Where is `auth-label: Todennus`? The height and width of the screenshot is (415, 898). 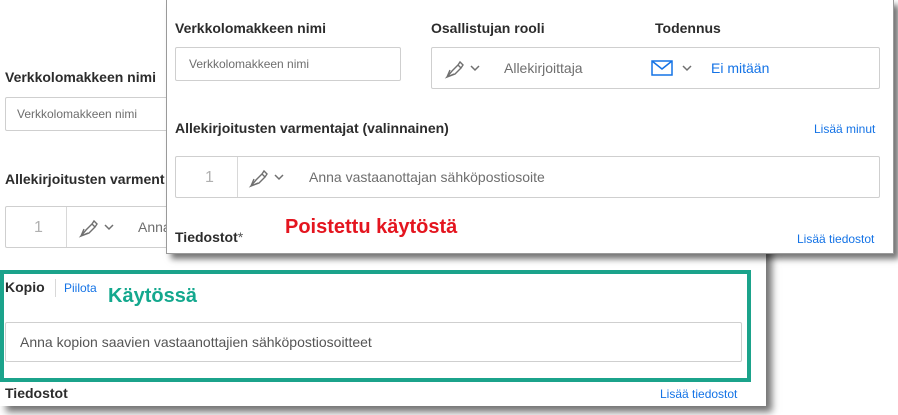 auth-label: Todennus is located at coordinates (688, 28).